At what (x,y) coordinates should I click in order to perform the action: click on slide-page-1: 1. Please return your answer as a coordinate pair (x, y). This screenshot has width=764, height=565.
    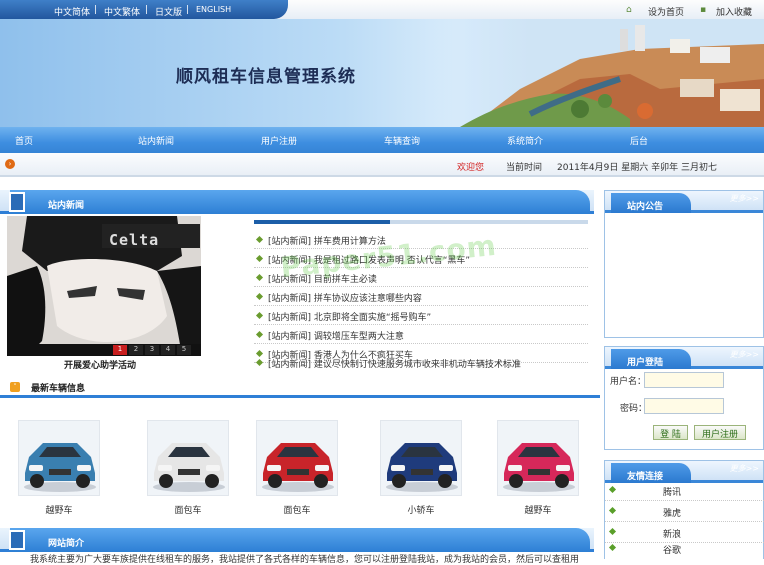
    Looking at the image, I should click on (120, 350).